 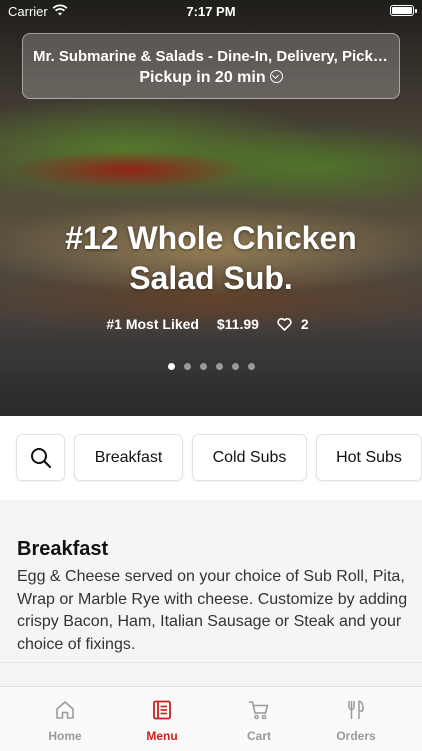 I want to click on likes: 2, so click(x=296, y=324).